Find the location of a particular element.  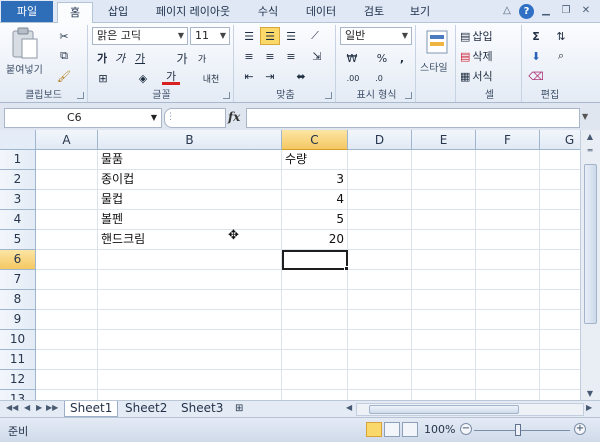

cell-c4: 5 is located at coordinates (315, 220).